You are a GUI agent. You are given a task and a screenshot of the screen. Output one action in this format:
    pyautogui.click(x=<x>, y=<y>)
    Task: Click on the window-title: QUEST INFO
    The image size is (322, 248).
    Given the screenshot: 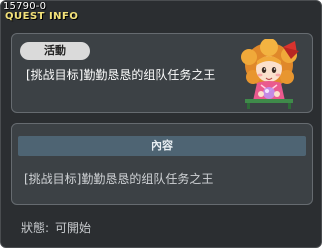 What is the action you would take?
    pyautogui.click(x=42, y=16)
    